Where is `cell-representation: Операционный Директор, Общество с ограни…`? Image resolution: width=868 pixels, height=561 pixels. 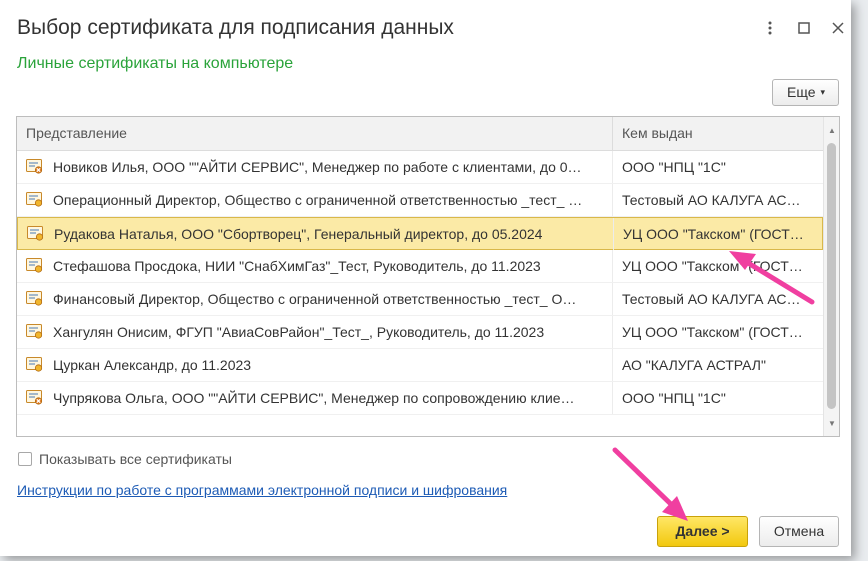
cell-representation: Операционный Директор, Общество с ограни… is located at coordinates (315, 200).